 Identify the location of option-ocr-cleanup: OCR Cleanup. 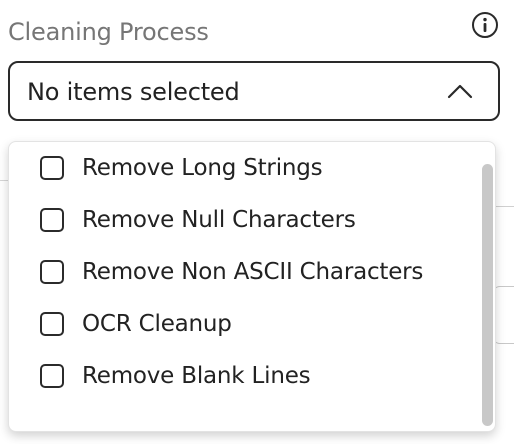
(243, 325).